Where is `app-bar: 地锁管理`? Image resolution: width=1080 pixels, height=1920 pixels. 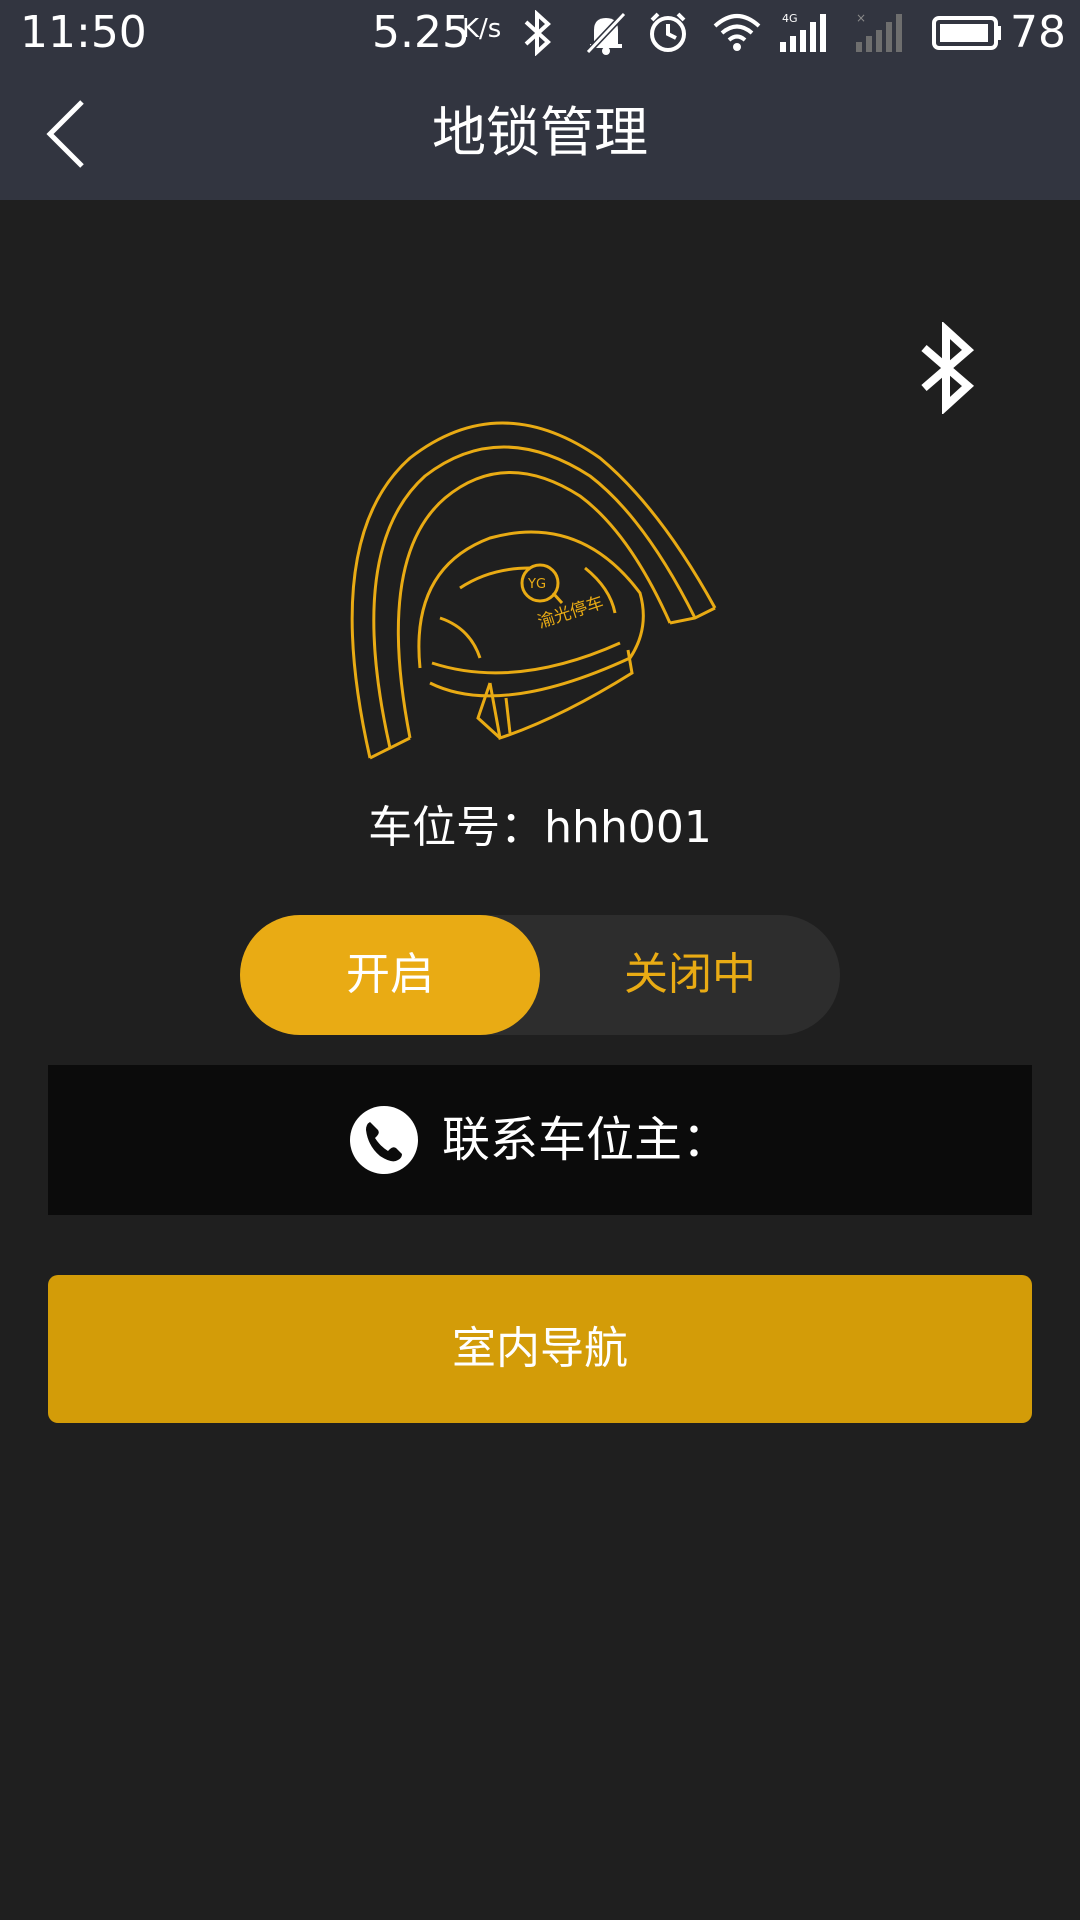 app-bar: 地锁管理 is located at coordinates (540, 133).